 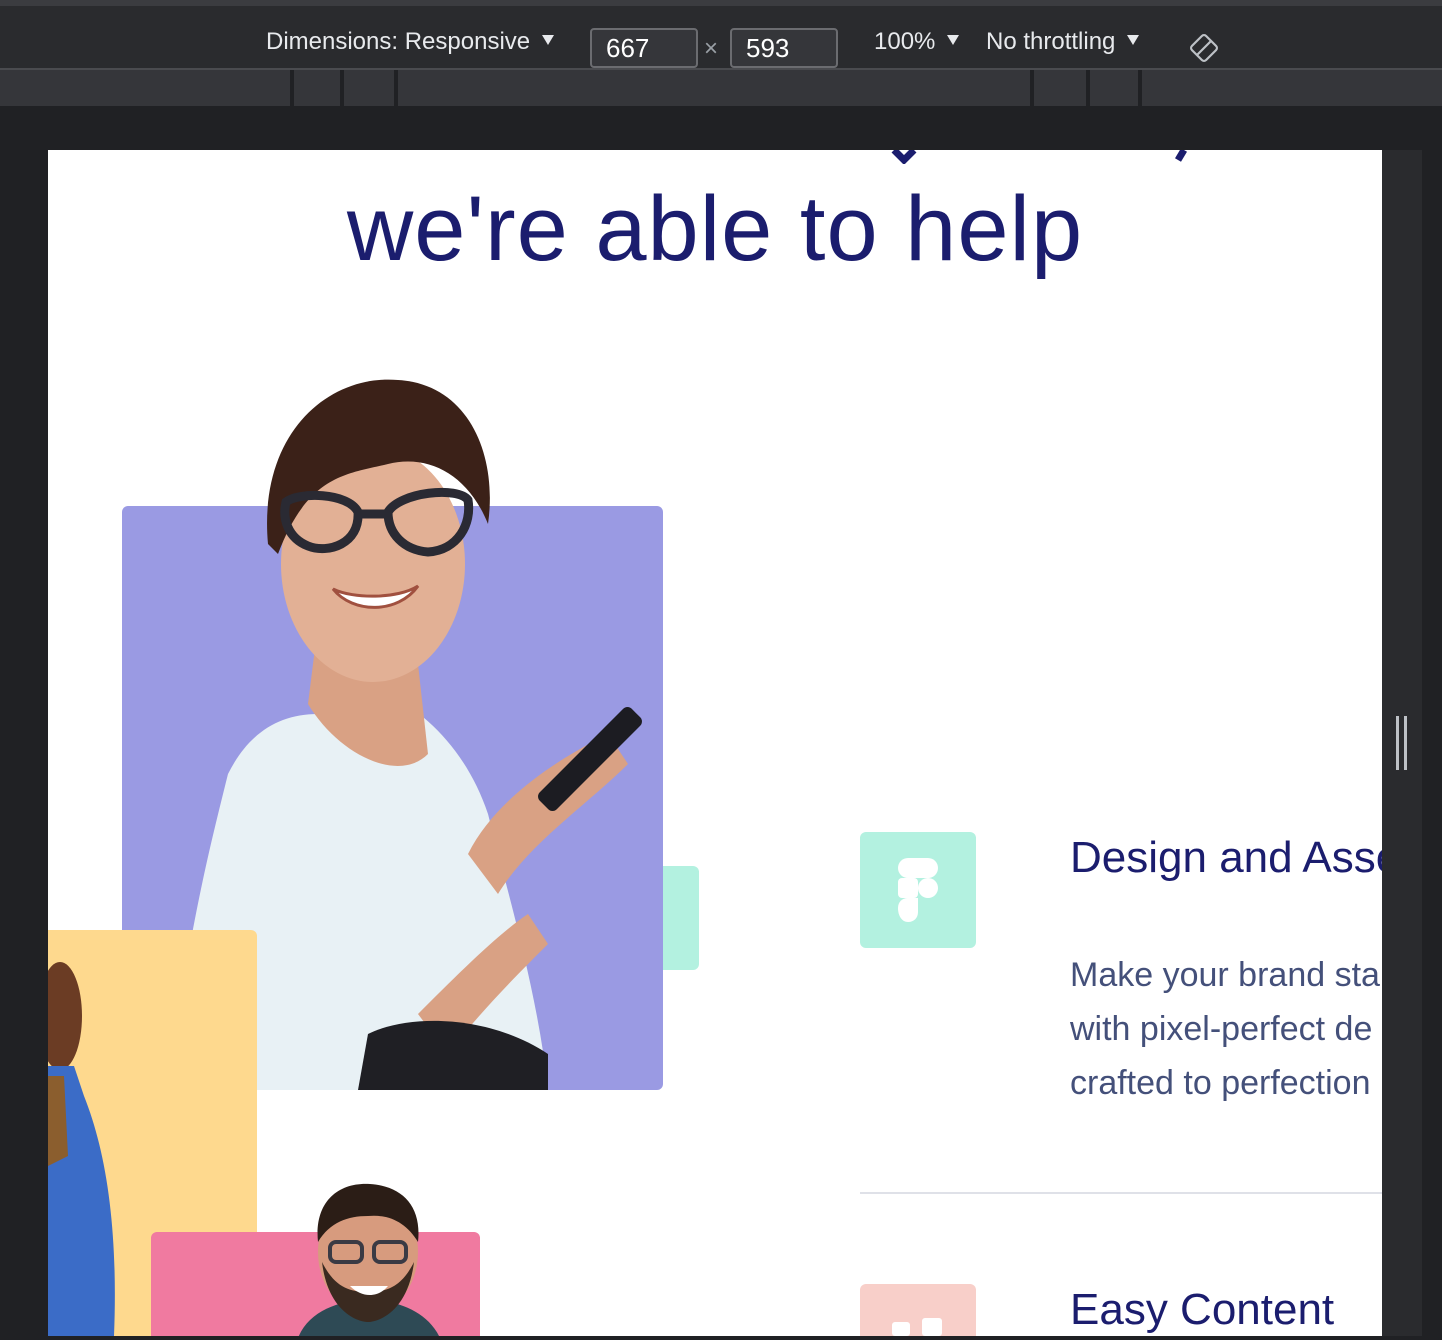 I want to click on man-in-suit-photo, so click(x=81, y=1149).